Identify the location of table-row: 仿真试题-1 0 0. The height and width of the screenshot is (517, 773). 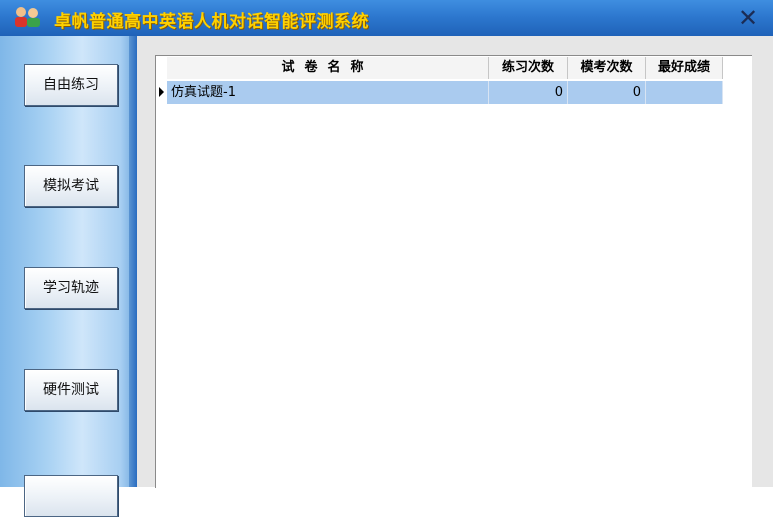
(445, 92).